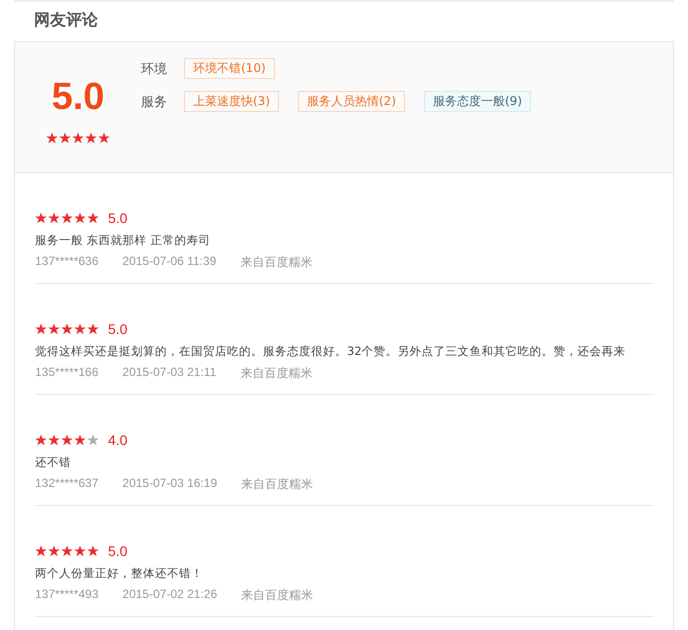 This screenshot has width=688, height=630. Describe the element at coordinates (154, 69) in the screenshot. I see `category-label: 环境` at that location.